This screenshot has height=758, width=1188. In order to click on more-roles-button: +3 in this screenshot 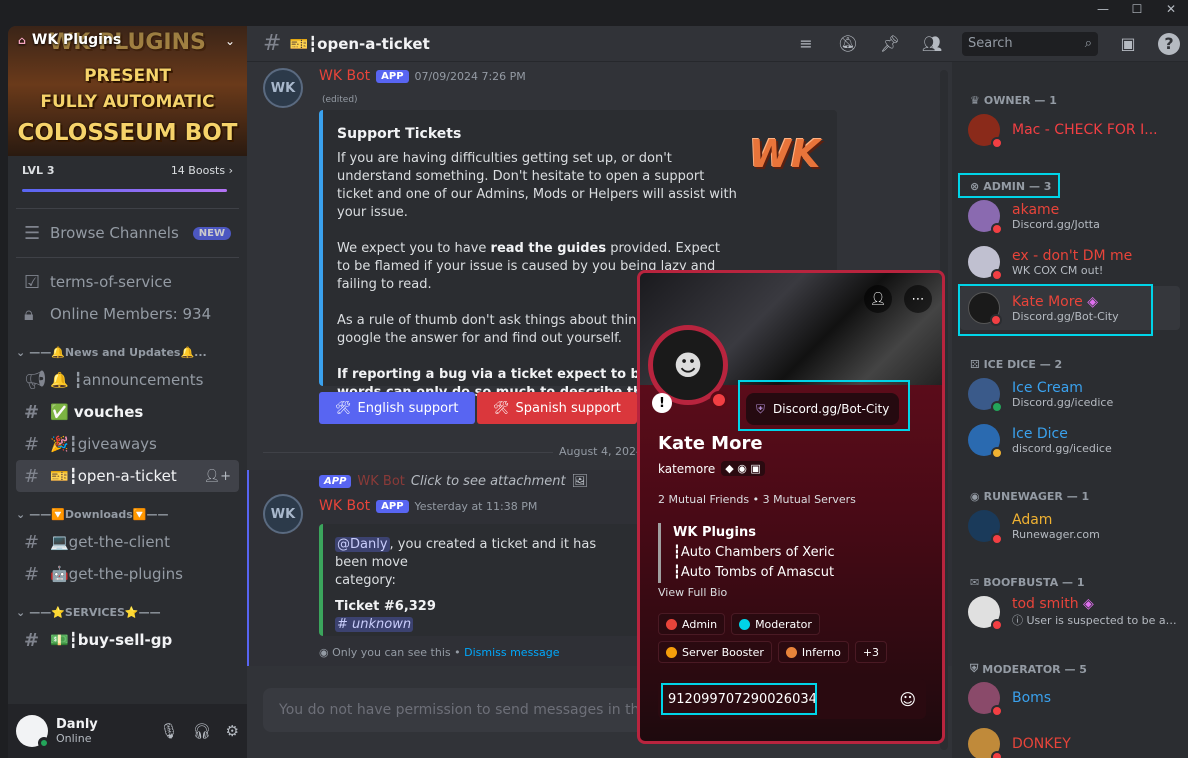, I will do `click(871, 652)`.